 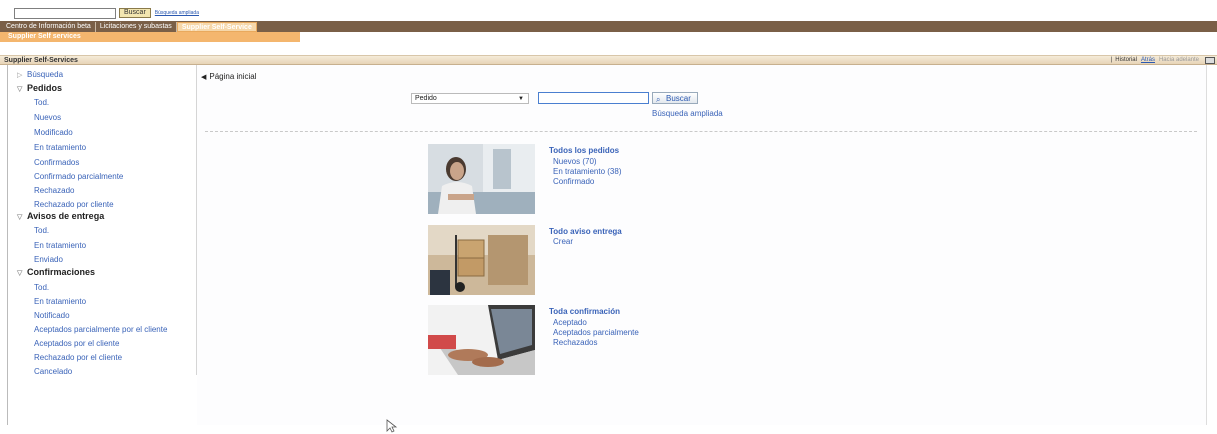 I want to click on object-type-select: Pedido ▼, so click(x=470, y=98).